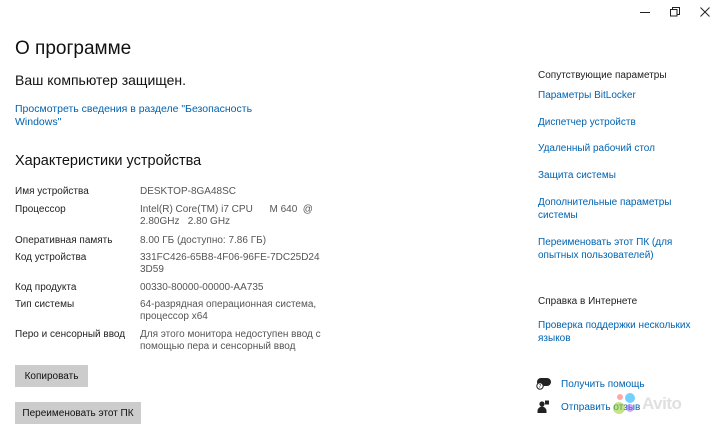 Image resolution: width=720 pixels, height=430 pixels. Describe the element at coordinates (620, 176) in the screenshot. I see `system-protection-link: Защита системы` at that location.